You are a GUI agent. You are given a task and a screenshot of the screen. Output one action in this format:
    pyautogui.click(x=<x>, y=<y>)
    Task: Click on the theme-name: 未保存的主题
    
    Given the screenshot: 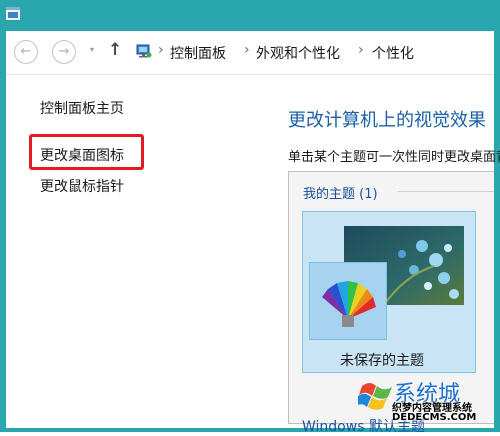 What is the action you would take?
    pyautogui.click(x=382, y=361)
    